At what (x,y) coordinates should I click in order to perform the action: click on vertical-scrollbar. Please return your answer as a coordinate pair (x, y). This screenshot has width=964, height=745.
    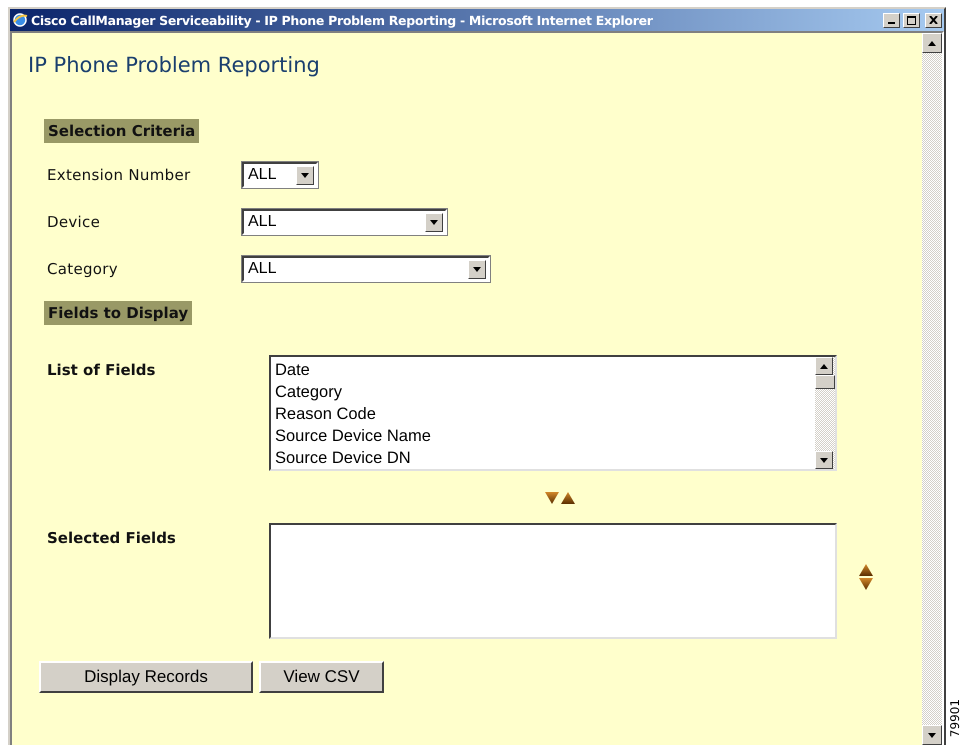
    Looking at the image, I should click on (932, 389).